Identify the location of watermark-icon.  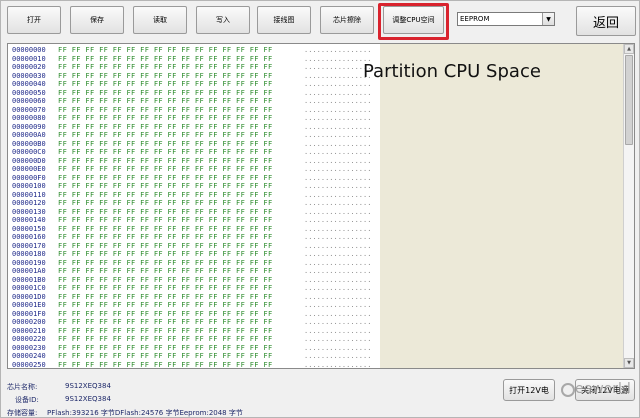
(568, 390).